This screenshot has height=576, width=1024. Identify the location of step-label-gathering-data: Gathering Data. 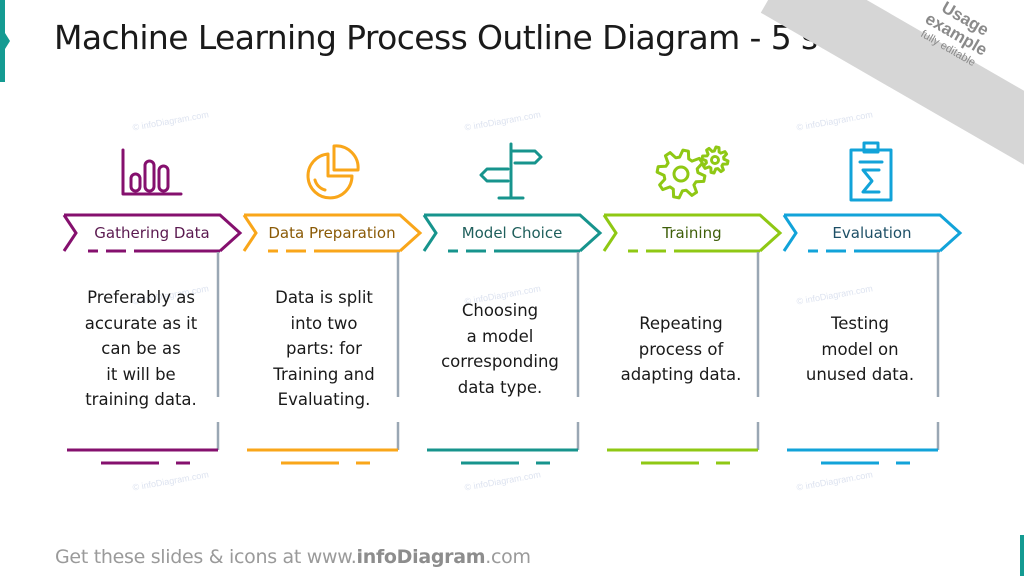
(152, 233).